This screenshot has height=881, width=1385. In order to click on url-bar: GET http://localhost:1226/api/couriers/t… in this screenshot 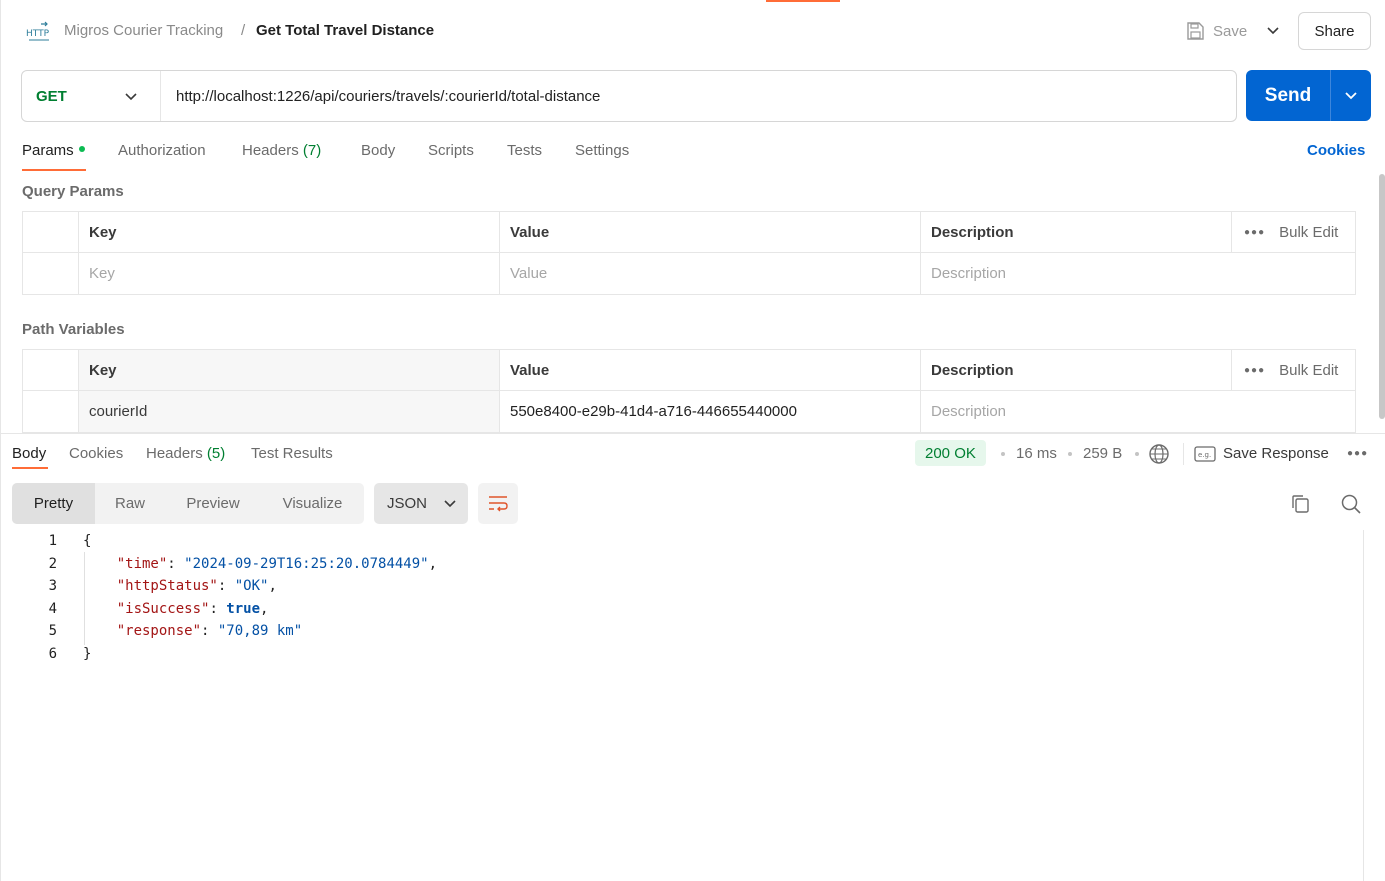, I will do `click(629, 96)`.